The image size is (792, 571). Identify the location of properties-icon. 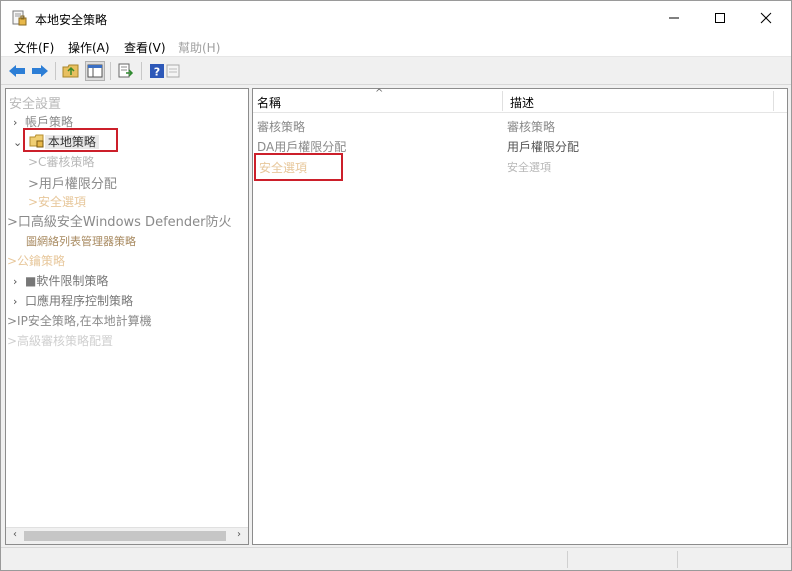
(173, 71).